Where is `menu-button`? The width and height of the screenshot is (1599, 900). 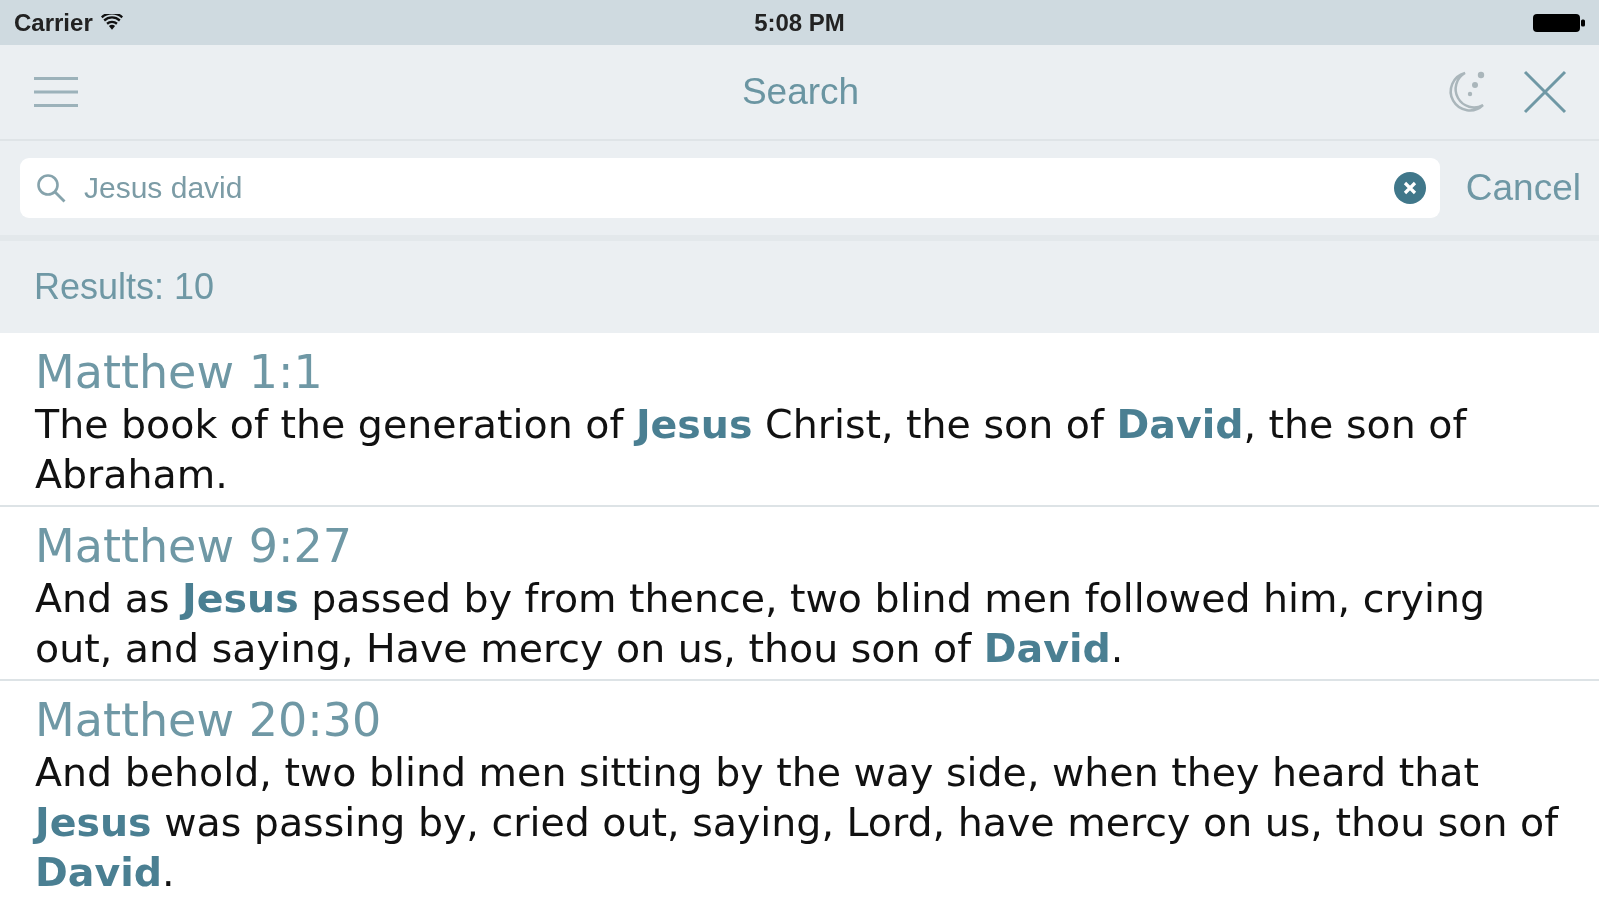
menu-button is located at coordinates (56, 92).